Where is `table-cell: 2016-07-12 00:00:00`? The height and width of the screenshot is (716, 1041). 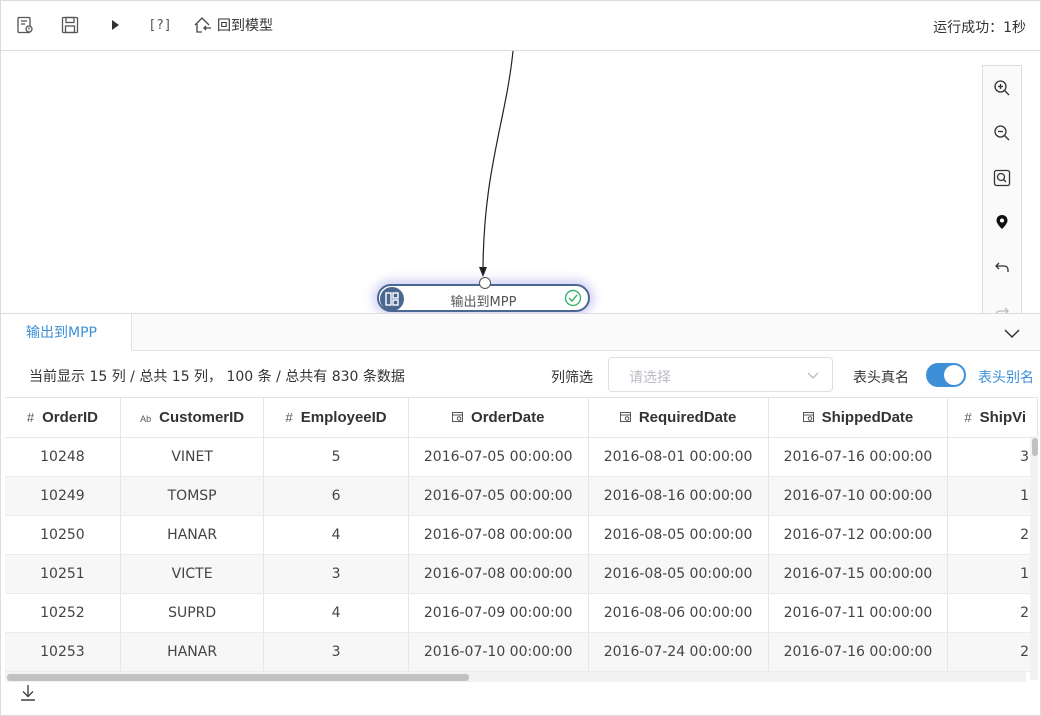 table-cell: 2016-07-12 00:00:00 is located at coordinates (858, 535).